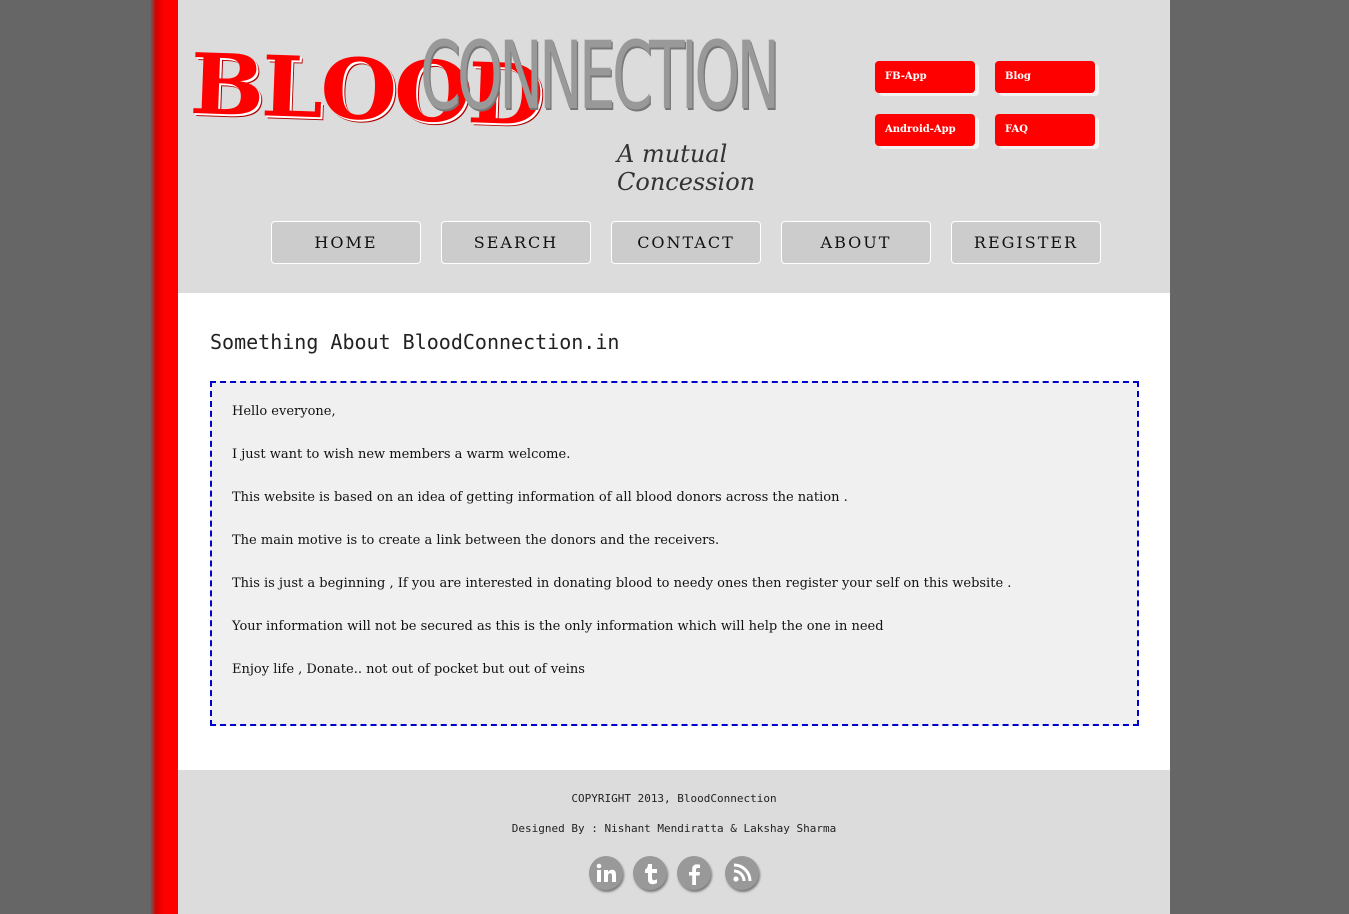 The height and width of the screenshot is (914, 1349). I want to click on left-red-stripe, so click(164, 457).